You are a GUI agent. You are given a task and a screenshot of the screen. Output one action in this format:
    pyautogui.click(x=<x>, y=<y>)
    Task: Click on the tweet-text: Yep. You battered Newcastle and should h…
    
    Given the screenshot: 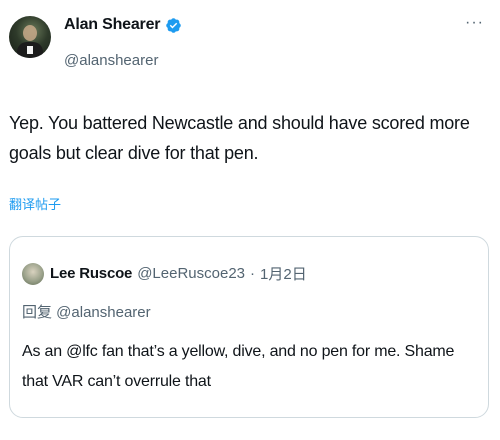 What is the action you would take?
    pyautogui.click(x=239, y=138)
    